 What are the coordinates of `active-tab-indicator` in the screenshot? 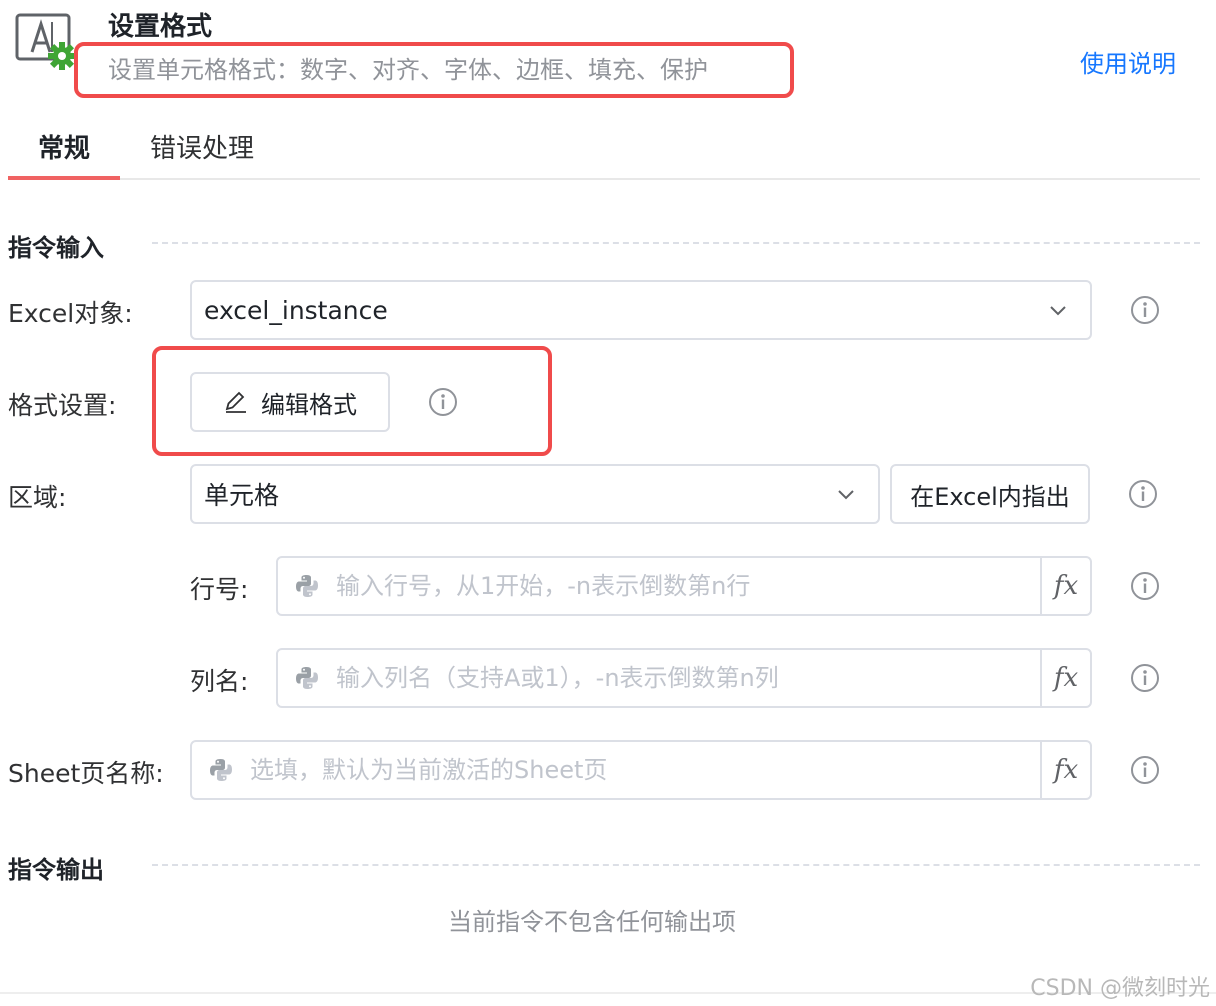 It's located at (64, 178).